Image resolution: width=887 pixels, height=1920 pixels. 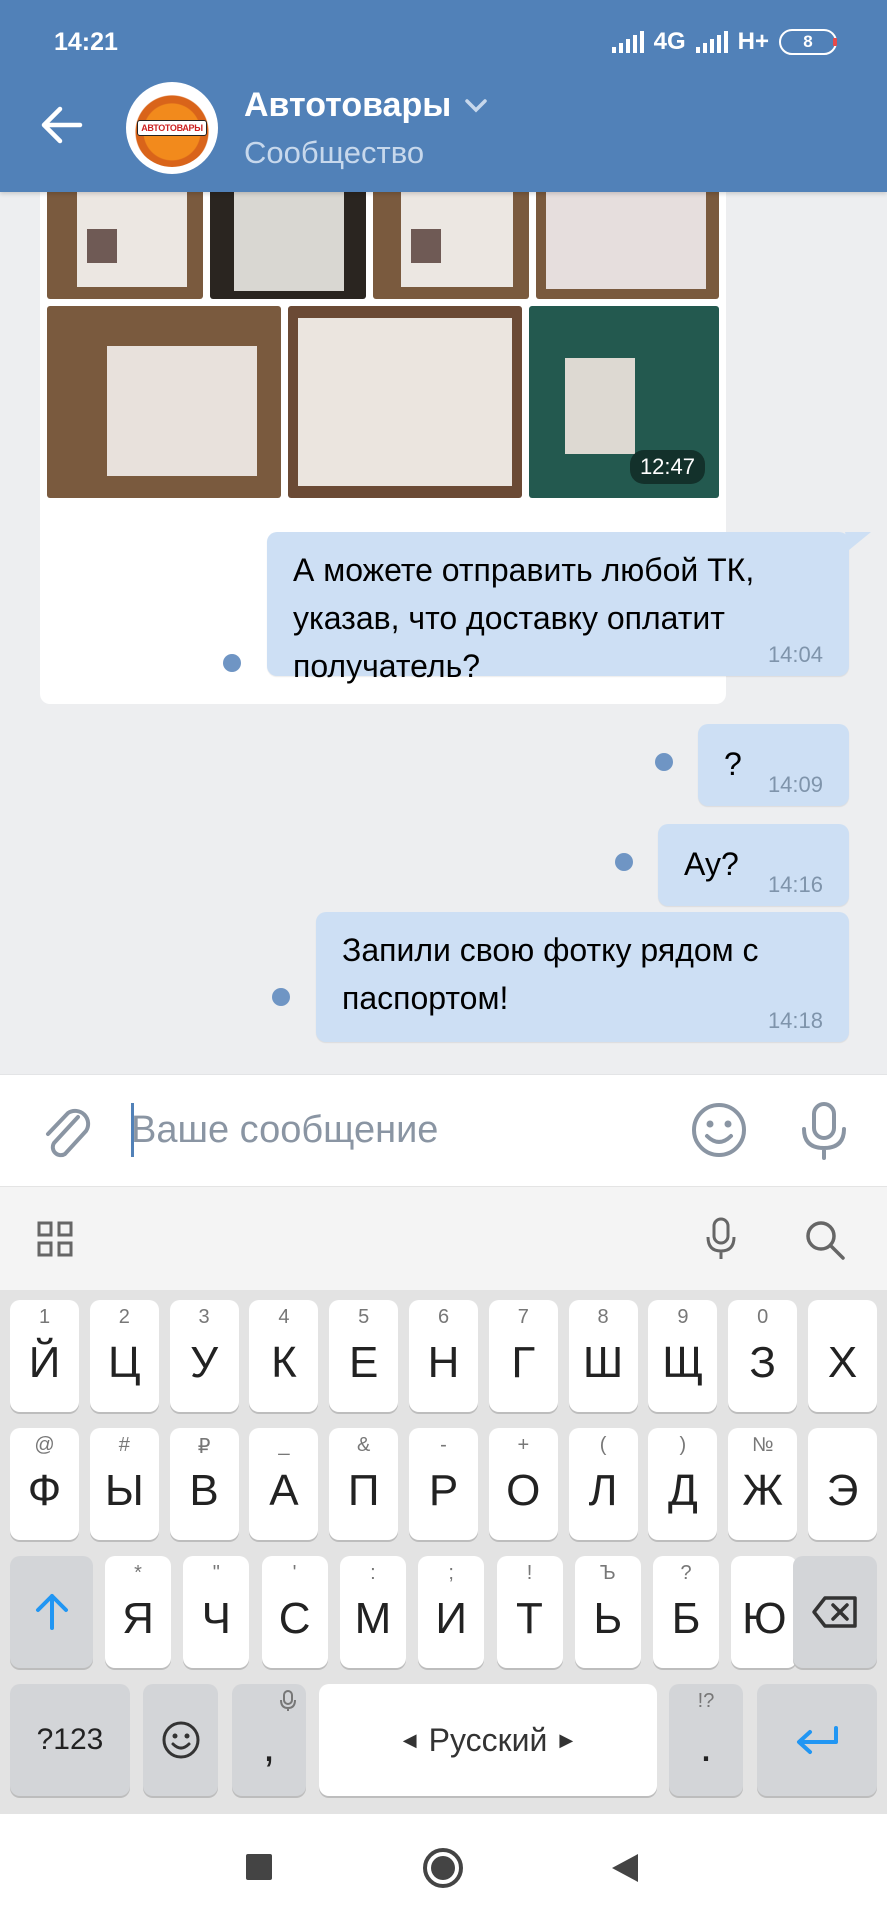 What do you see at coordinates (686, 1612) in the screenshot?
I see `key-letter: ? Б` at bounding box center [686, 1612].